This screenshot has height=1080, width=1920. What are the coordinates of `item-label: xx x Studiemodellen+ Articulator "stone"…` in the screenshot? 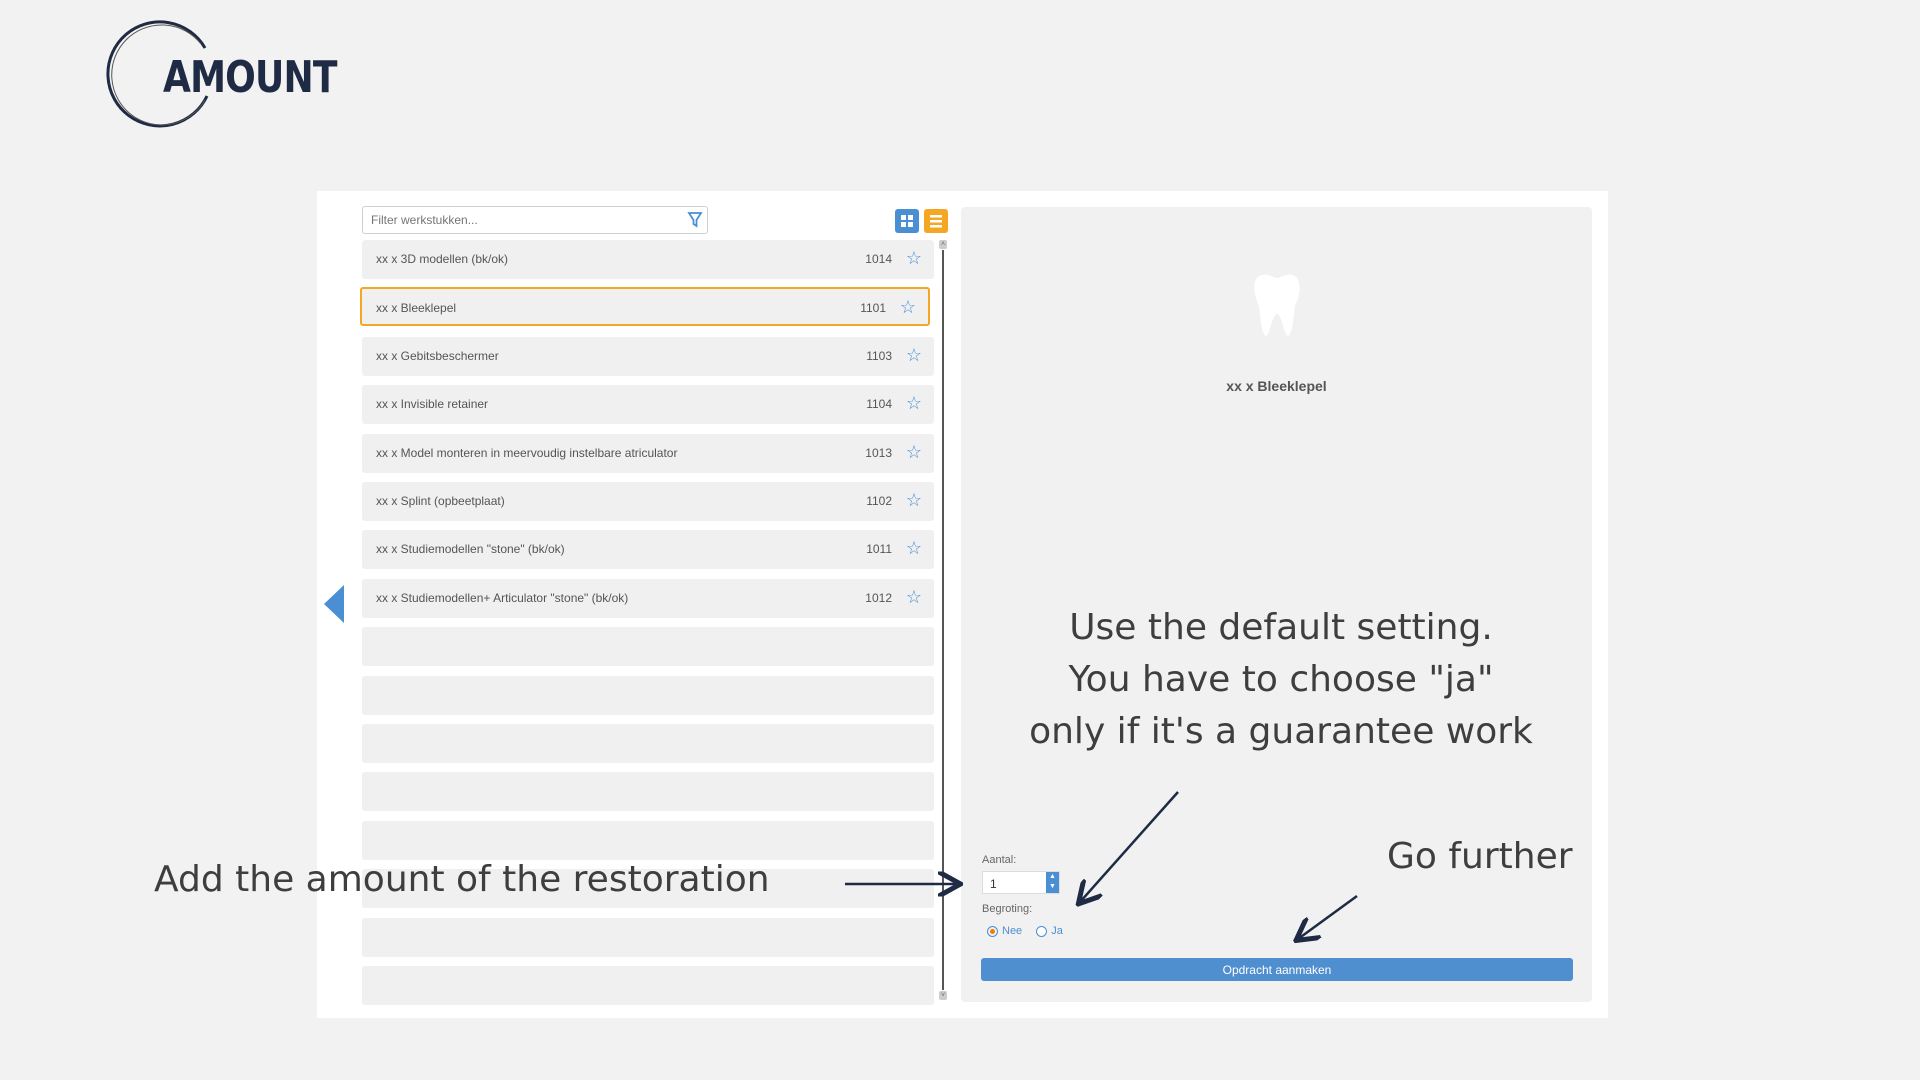 It's located at (502, 597).